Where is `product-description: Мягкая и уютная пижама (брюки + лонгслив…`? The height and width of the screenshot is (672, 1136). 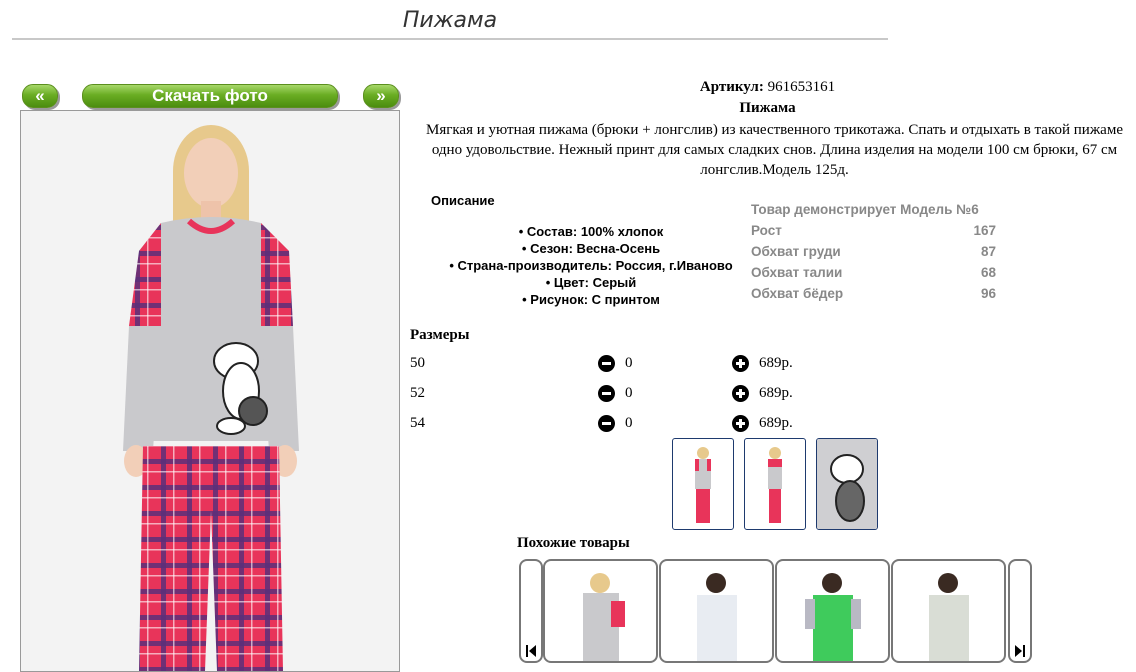
product-description: Мягкая и уютная пижама (брюки + лонгслив… is located at coordinates (774, 150).